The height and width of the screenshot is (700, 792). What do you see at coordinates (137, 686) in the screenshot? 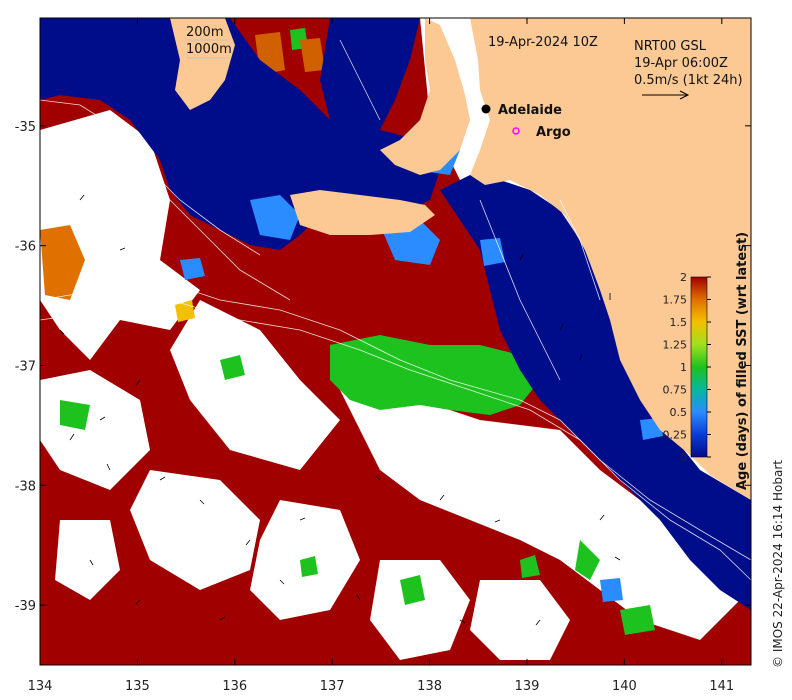
I see `x-tick-label: 135` at bounding box center [137, 686].